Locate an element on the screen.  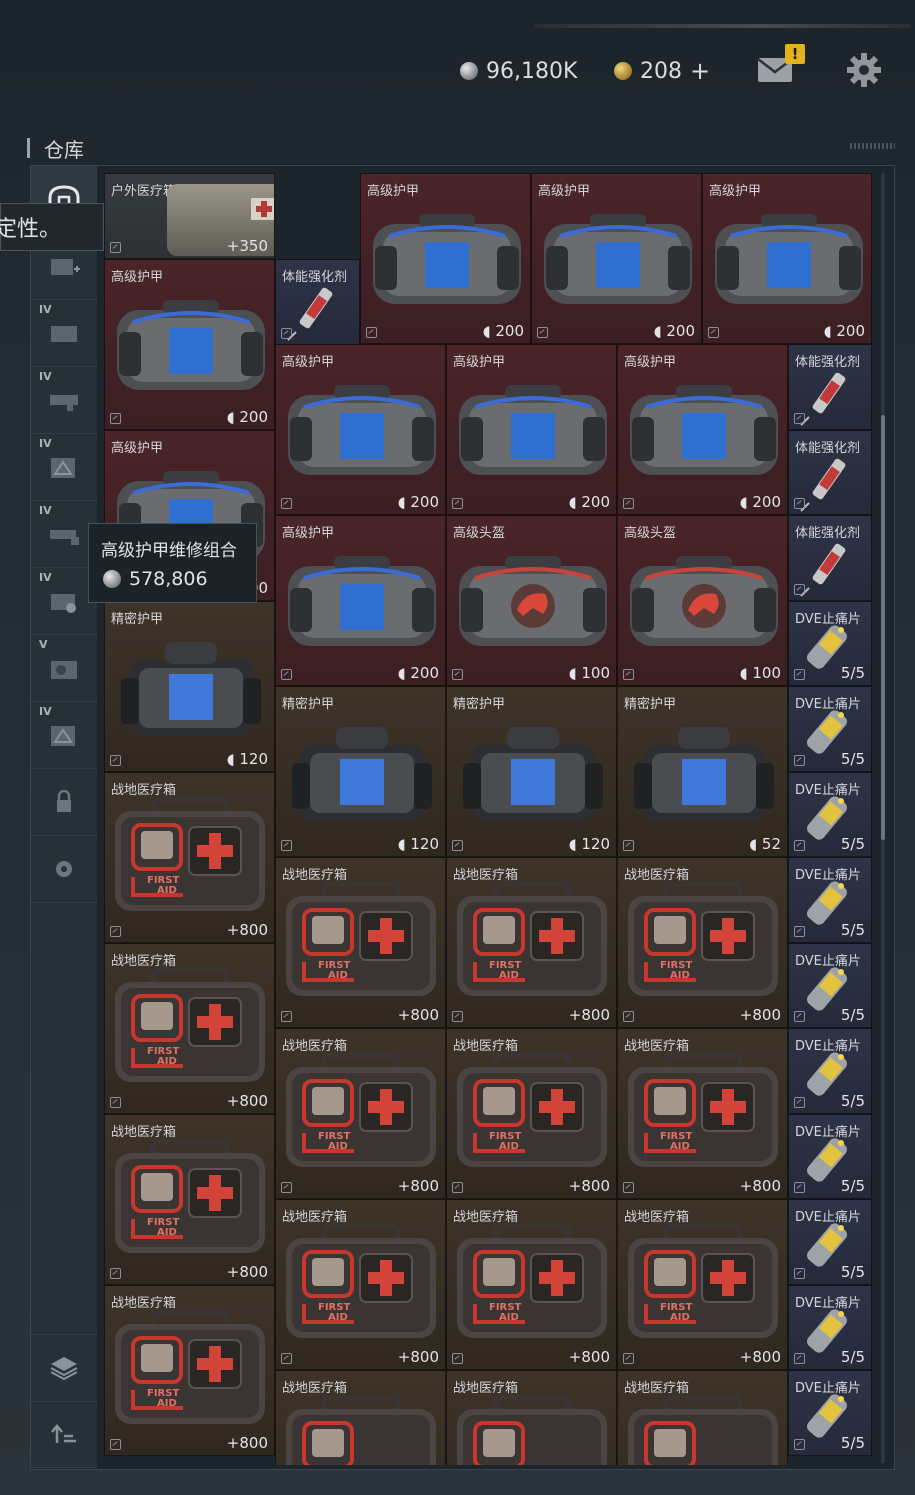
item-cell: 精密护甲 ◖ 52 is located at coordinates (702, 771).